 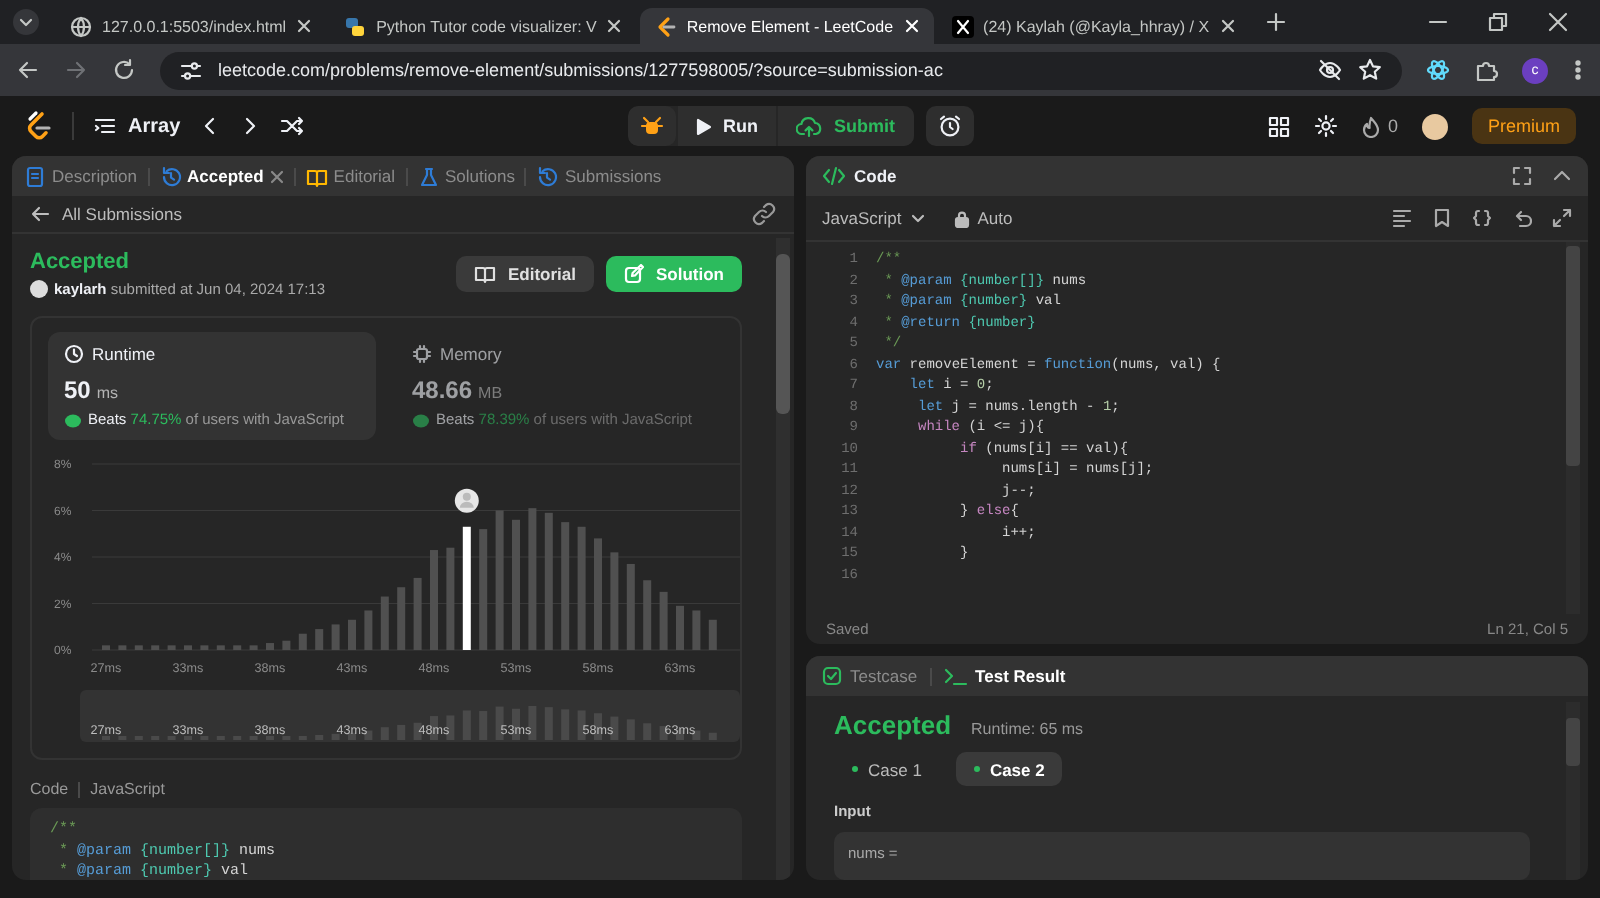 What do you see at coordinates (1278, 126) in the screenshot?
I see `grid-icon` at bounding box center [1278, 126].